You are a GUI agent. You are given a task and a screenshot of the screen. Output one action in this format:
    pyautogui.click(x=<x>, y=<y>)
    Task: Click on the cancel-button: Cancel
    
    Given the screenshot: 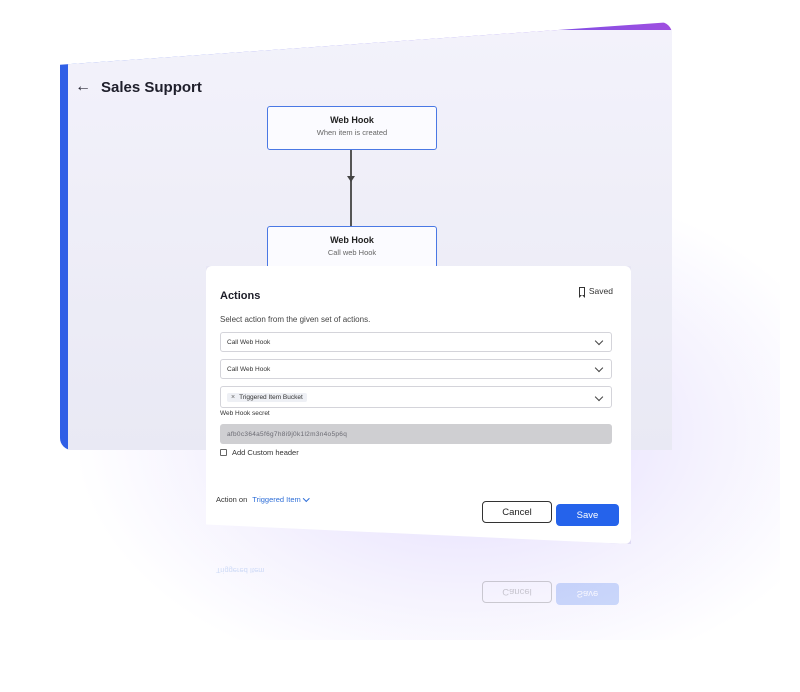 What is the action you would take?
    pyautogui.click(x=517, y=512)
    